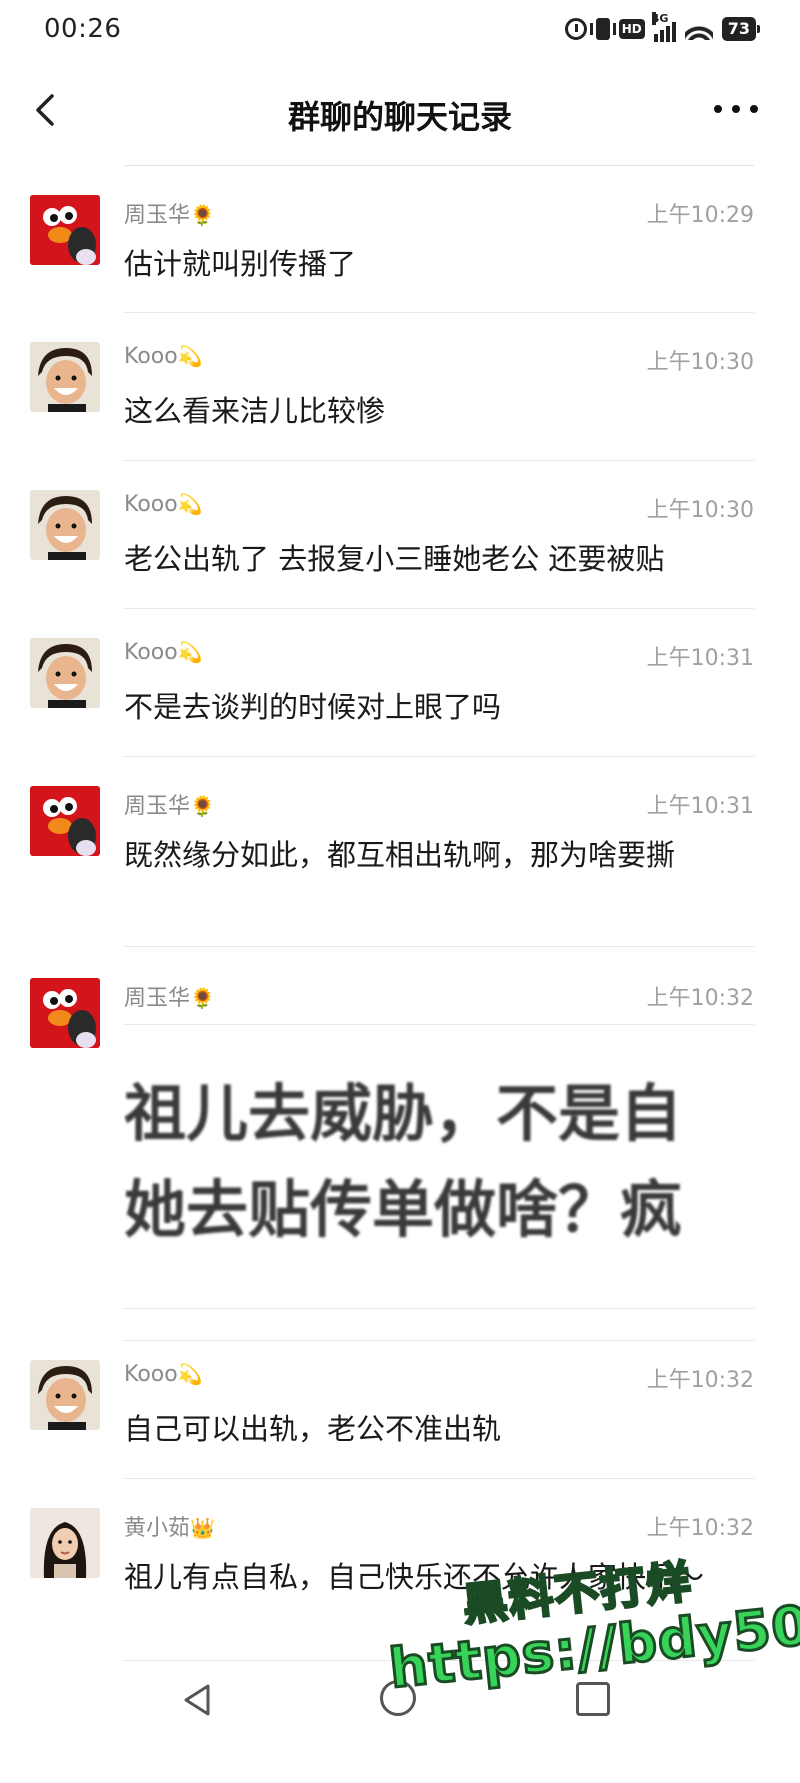 The width and height of the screenshot is (800, 1783). I want to click on network-type-label: 4G, so click(660, 18).